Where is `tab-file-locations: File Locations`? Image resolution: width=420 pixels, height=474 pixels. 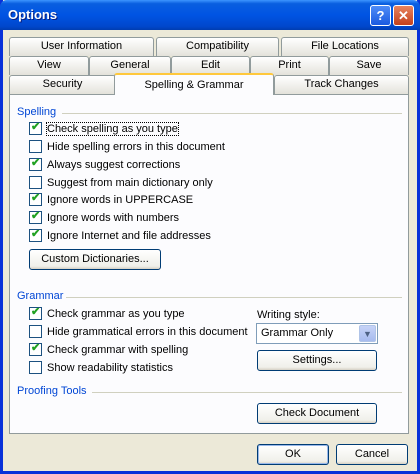
tab-file-locations: File Locations is located at coordinates (345, 46).